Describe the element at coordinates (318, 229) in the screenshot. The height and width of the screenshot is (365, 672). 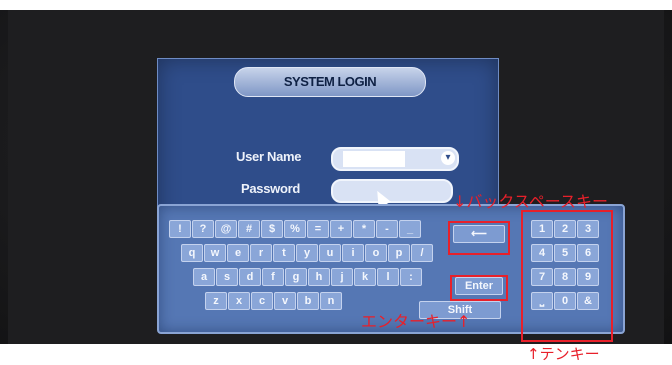
I see `key-6-row1: =` at that location.